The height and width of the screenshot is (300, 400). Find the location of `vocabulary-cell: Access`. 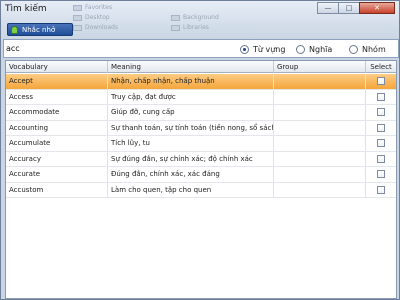

vocabulary-cell: Access is located at coordinates (57, 96).